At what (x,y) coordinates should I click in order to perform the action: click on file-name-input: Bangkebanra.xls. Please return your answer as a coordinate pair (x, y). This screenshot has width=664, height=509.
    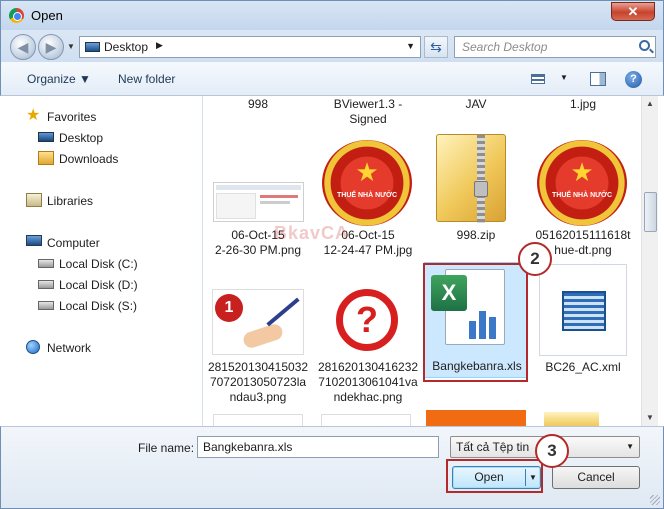
    Looking at the image, I should click on (318, 447).